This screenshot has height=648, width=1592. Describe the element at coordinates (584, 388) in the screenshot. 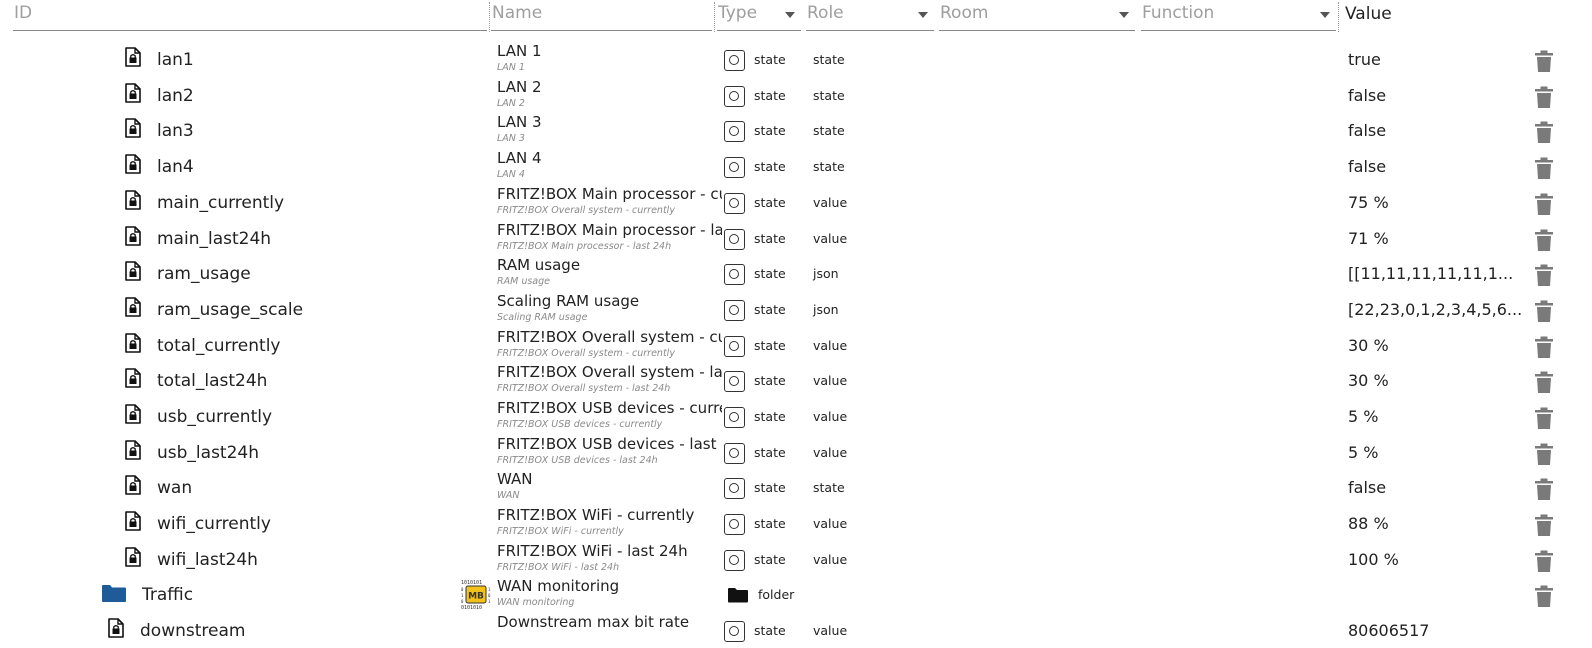

I see `row-name-sub: FRITZ!BOX Overall system - last 24h` at that location.